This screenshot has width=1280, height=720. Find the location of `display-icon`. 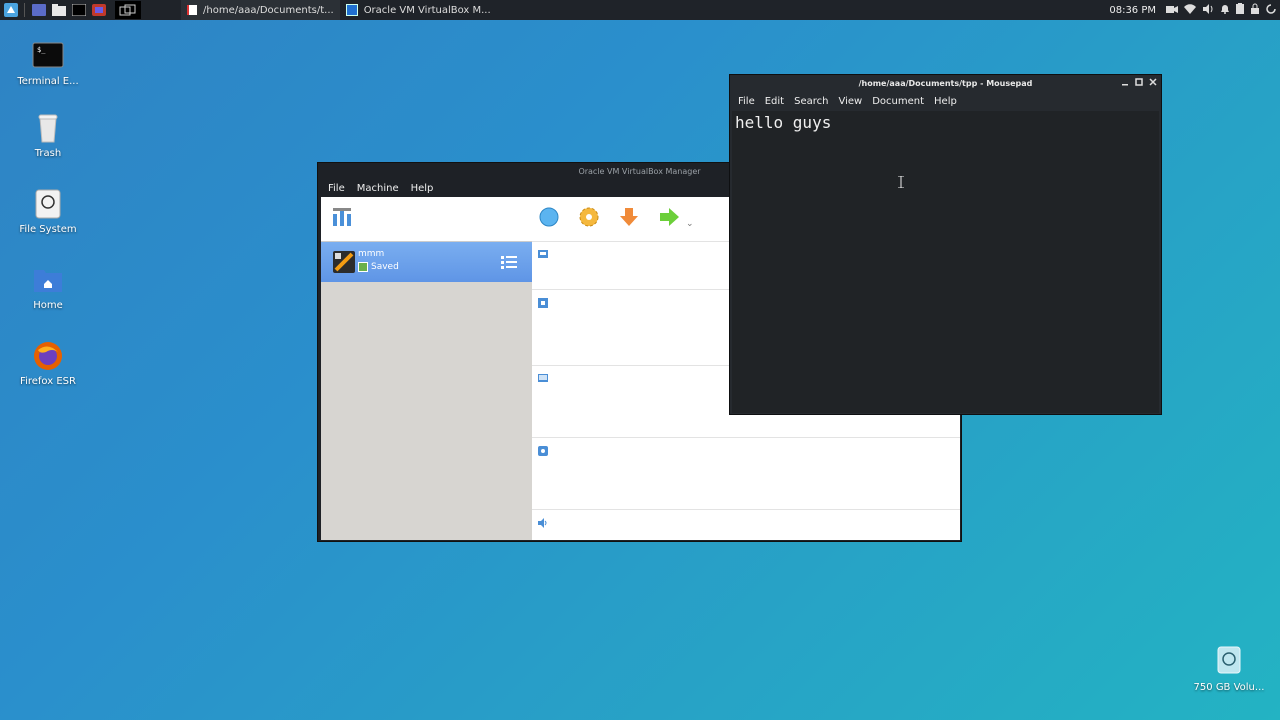

display-icon is located at coordinates (543, 375).